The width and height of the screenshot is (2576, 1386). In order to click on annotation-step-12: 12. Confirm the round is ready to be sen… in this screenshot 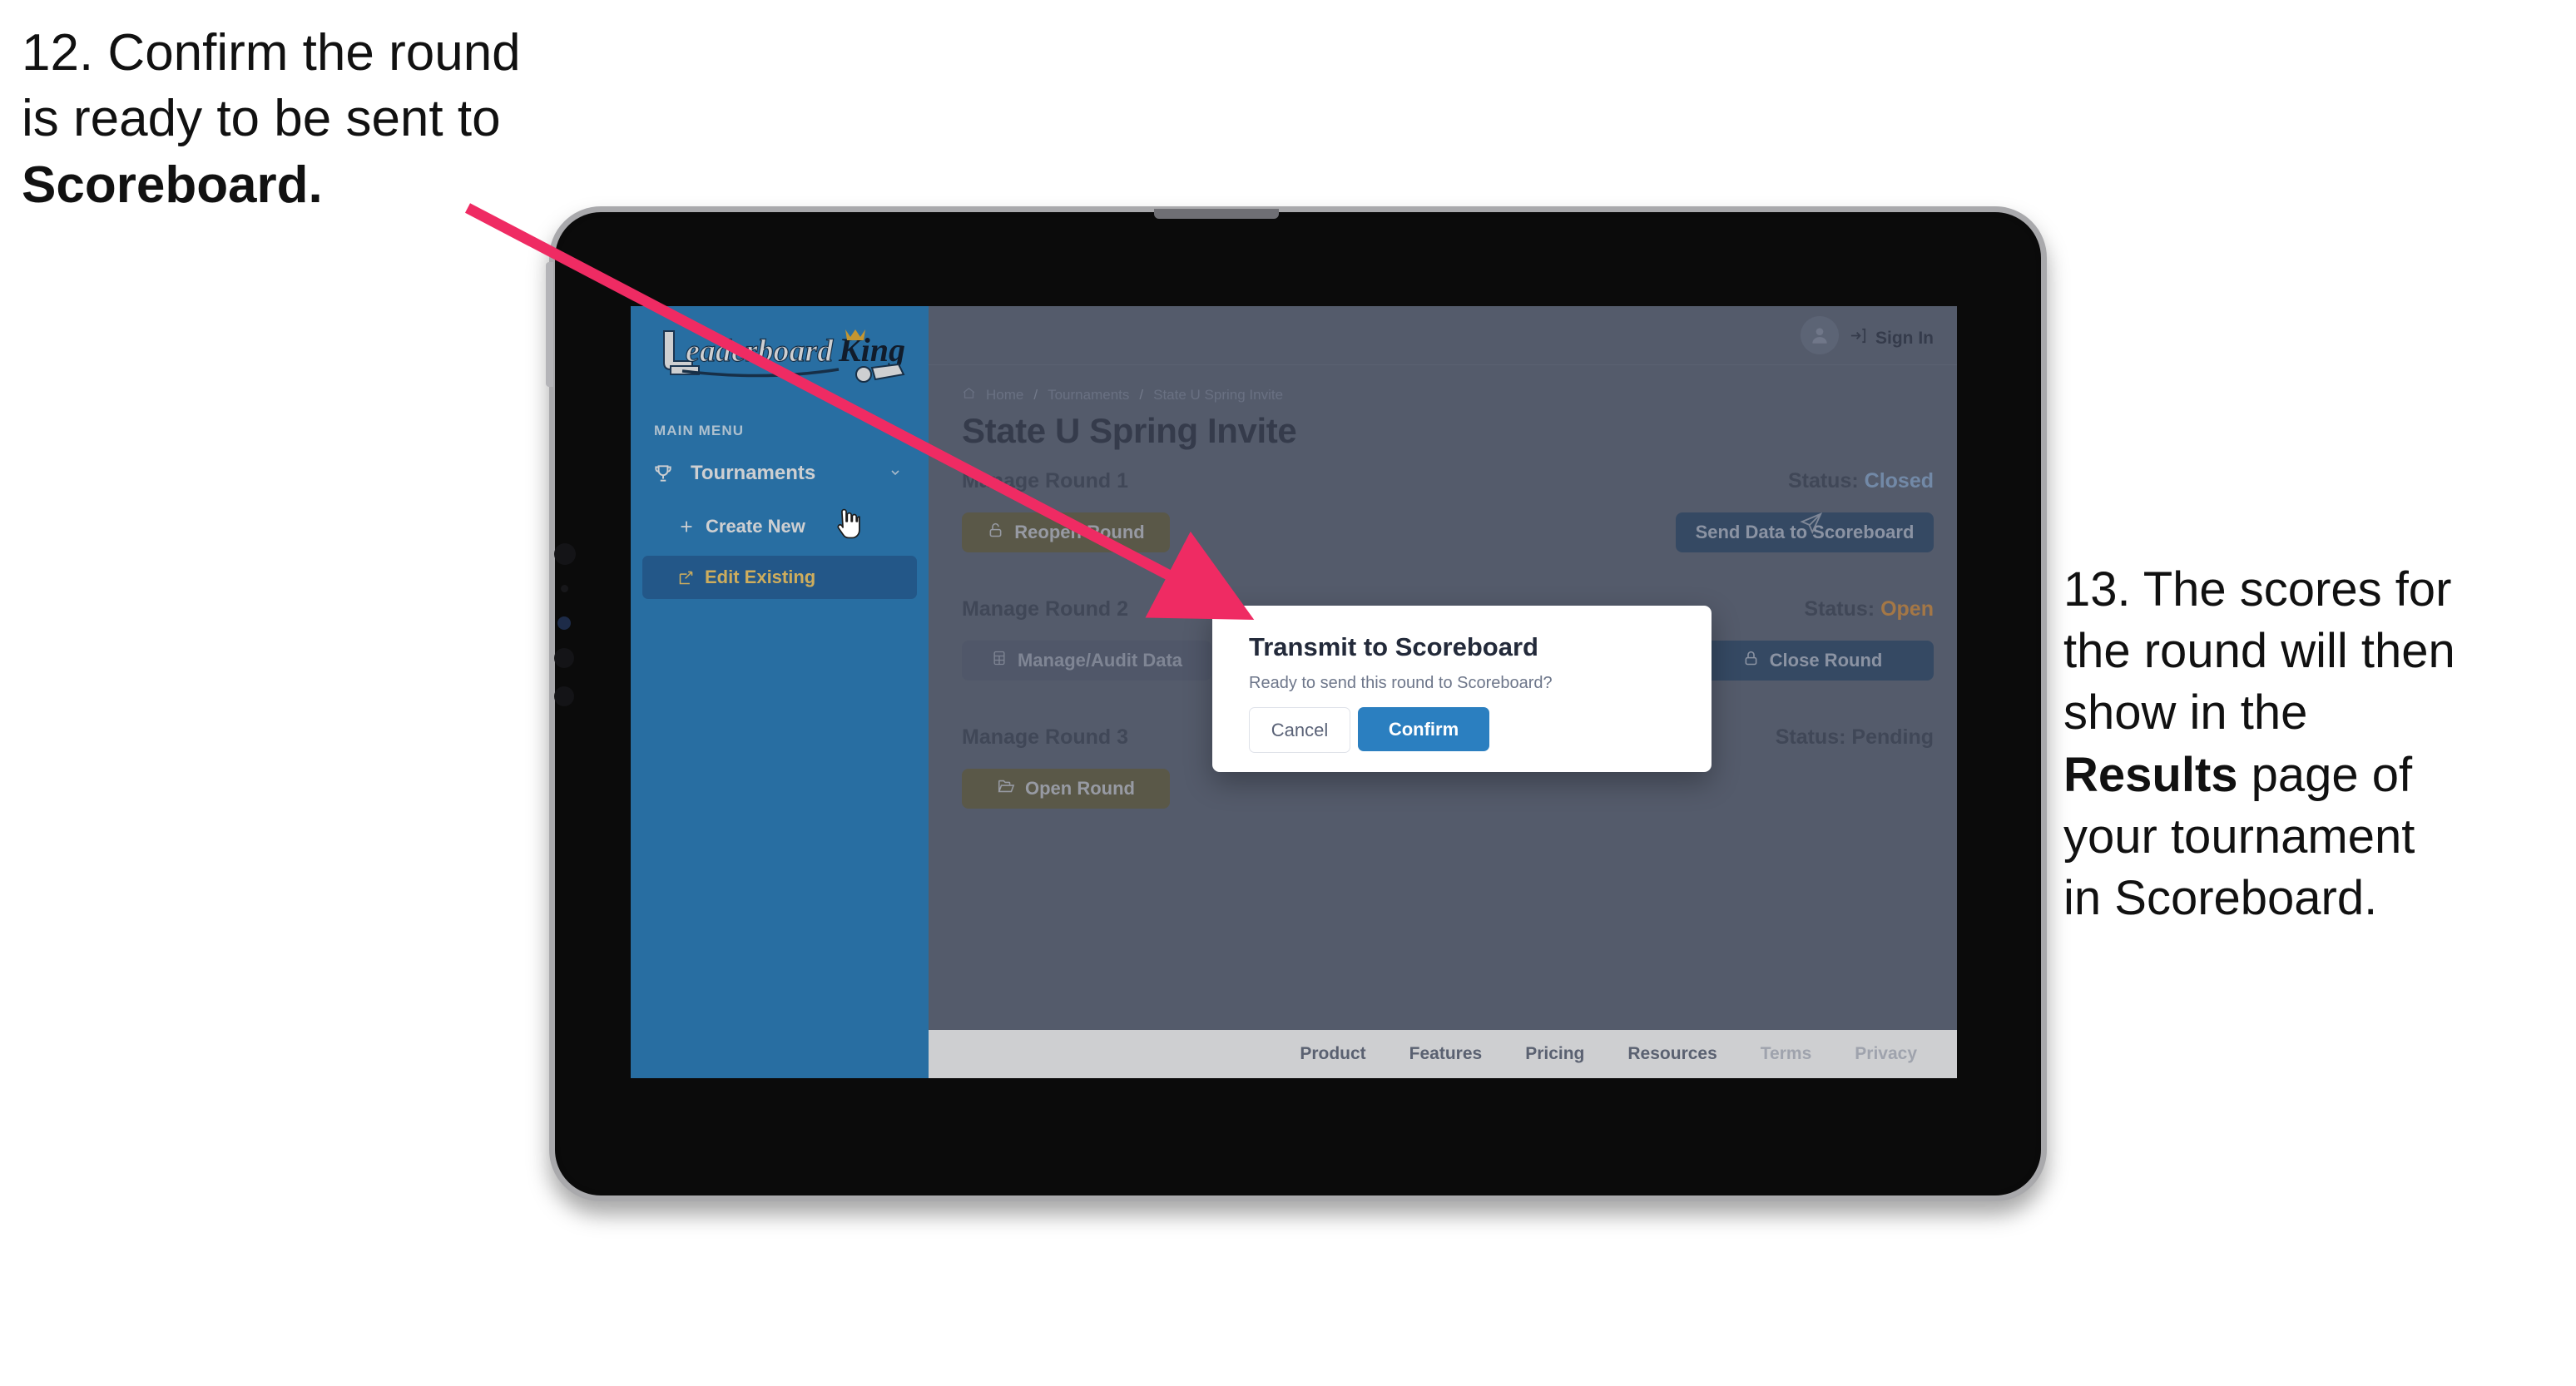, I will do `click(338, 119)`.